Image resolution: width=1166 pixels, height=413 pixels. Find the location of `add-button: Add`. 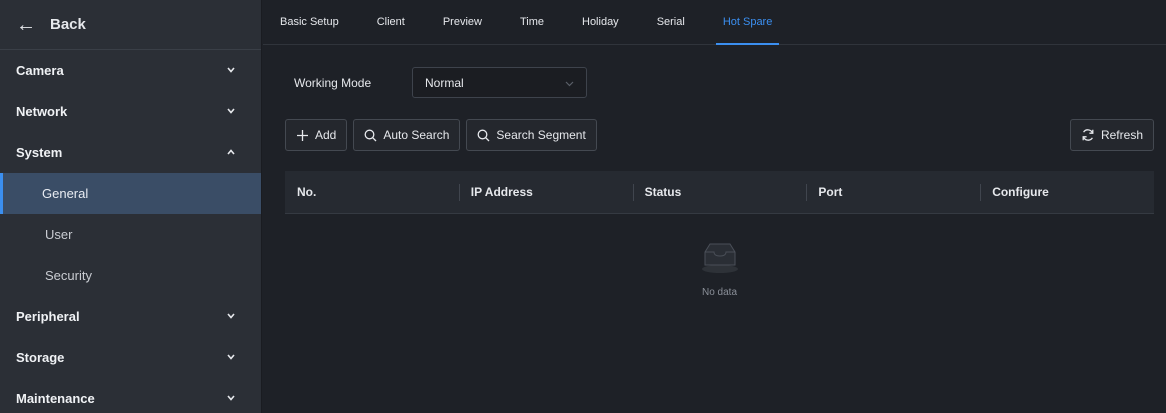

add-button: Add is located at coordinates (316, 135).